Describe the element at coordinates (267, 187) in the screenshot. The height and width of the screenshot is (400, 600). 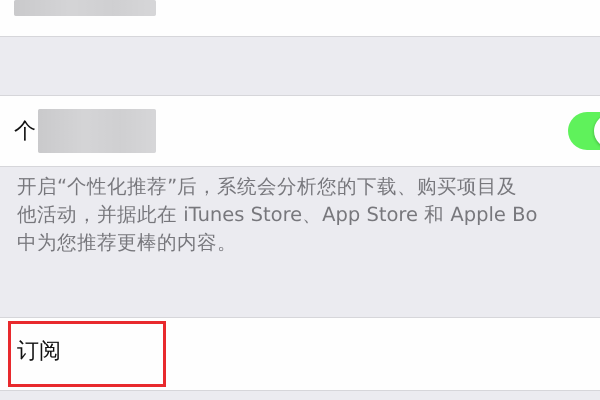
I see `footer-text: 开启“个性化推荐”后，系统会分析您的下载、购买项目及` at that location.